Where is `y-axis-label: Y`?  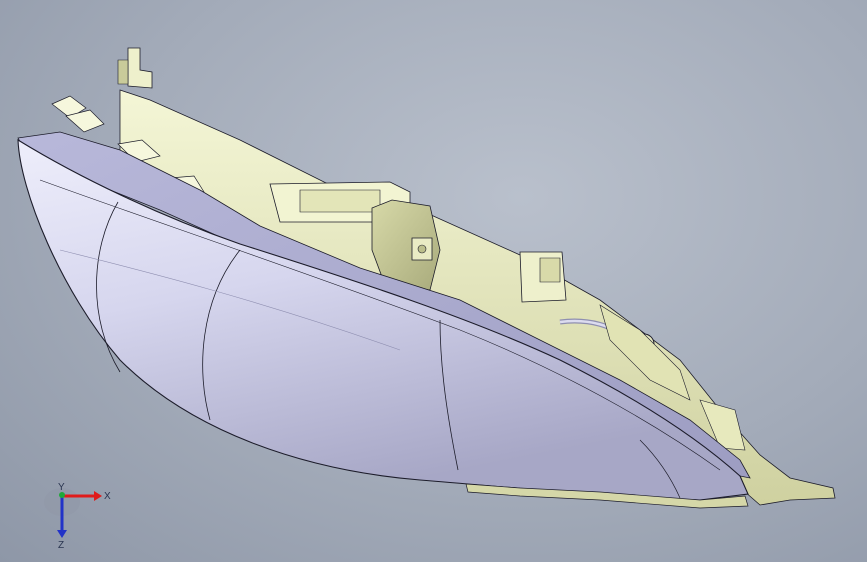
y-axis-label: Y is located at coordinates (61, 487).